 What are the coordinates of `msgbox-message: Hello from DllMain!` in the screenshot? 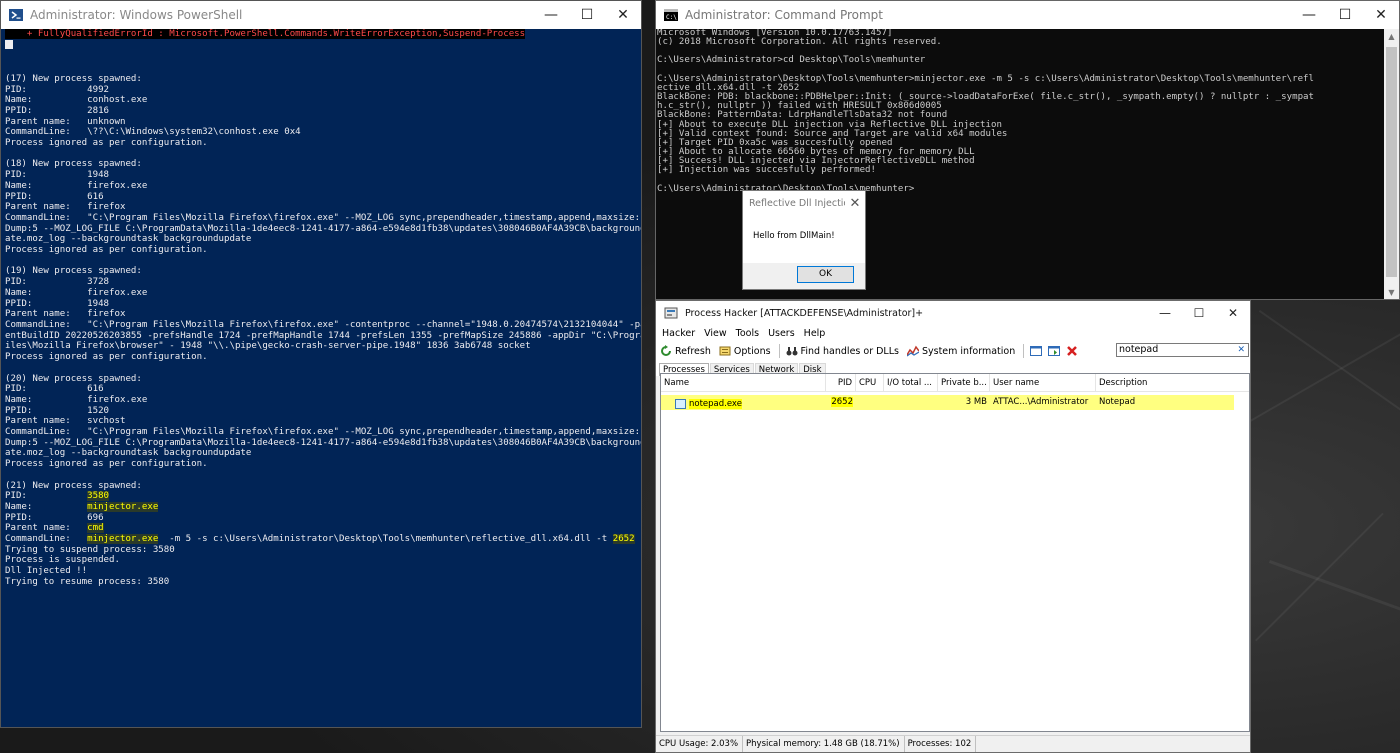 It's located at (804, 239).